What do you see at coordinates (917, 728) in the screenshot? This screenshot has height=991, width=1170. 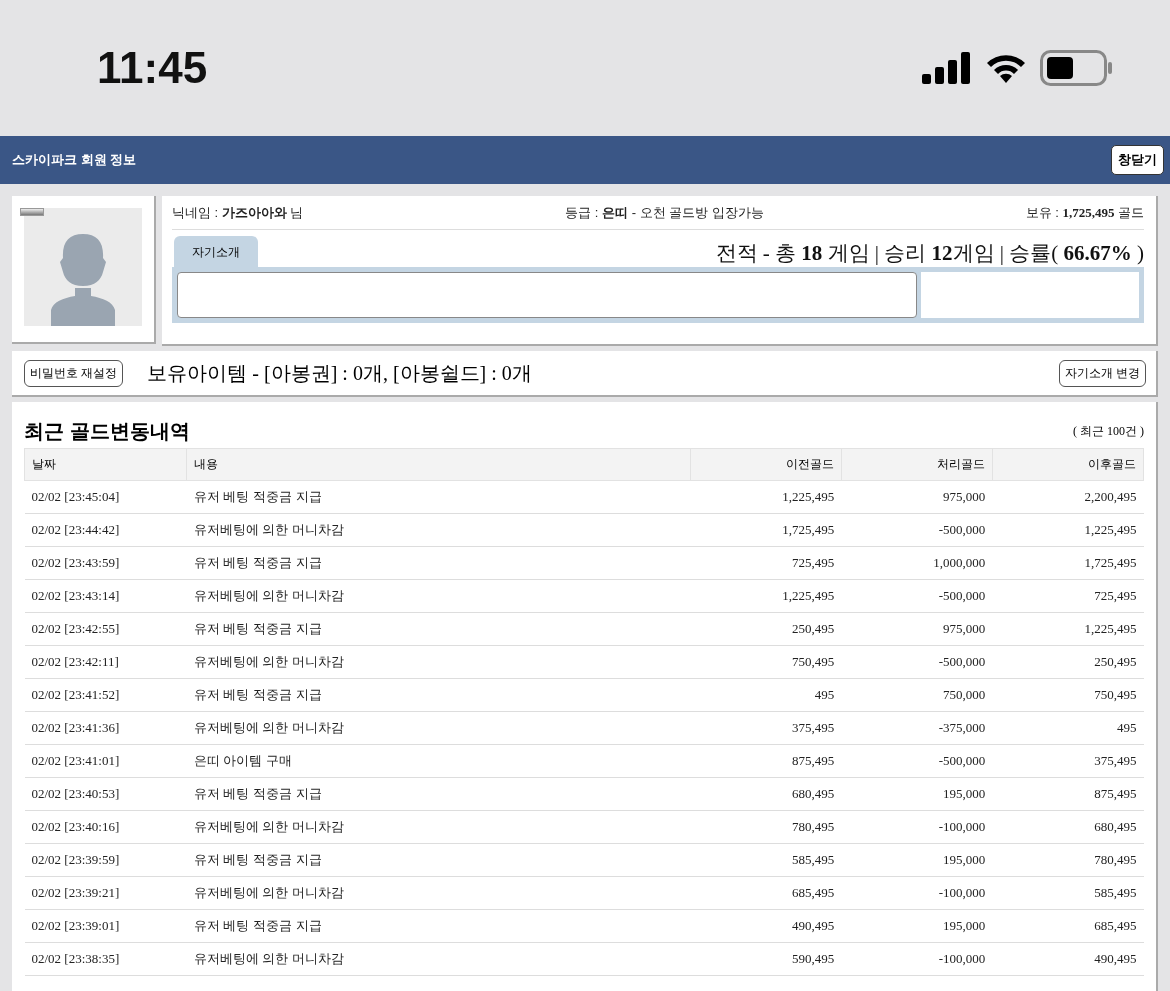 I see `table-cell: -375,000` at bounding box center [917, 728].